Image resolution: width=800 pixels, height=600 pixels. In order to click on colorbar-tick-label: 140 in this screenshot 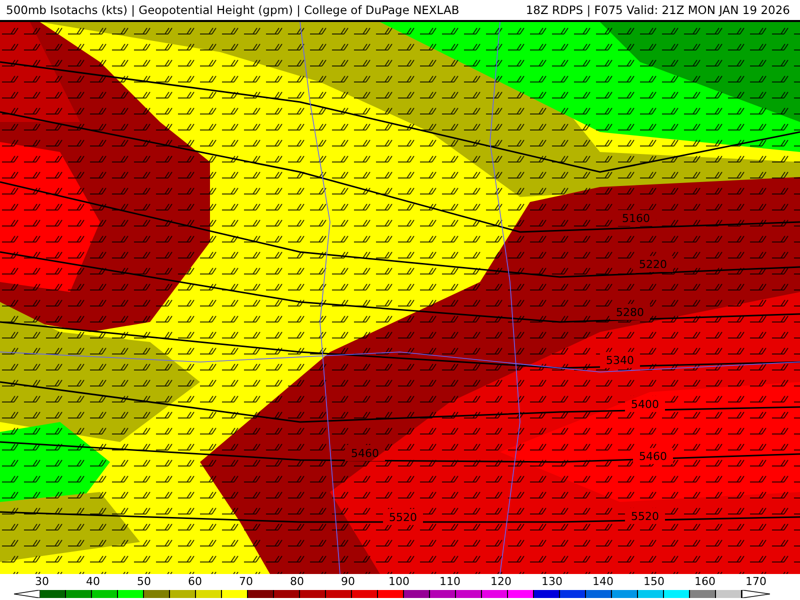, I will do `click(603, 581)`.